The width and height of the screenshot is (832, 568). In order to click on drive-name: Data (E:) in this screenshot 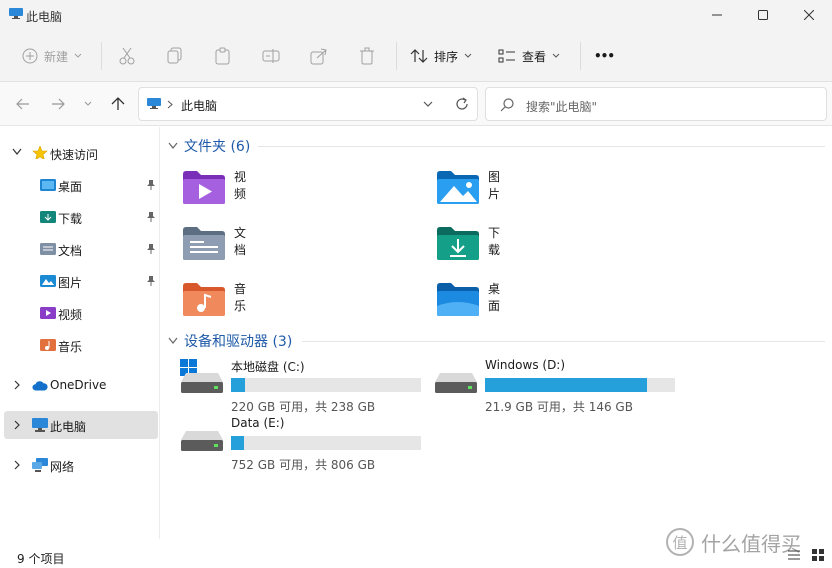, I will do `click(258, 423)`.